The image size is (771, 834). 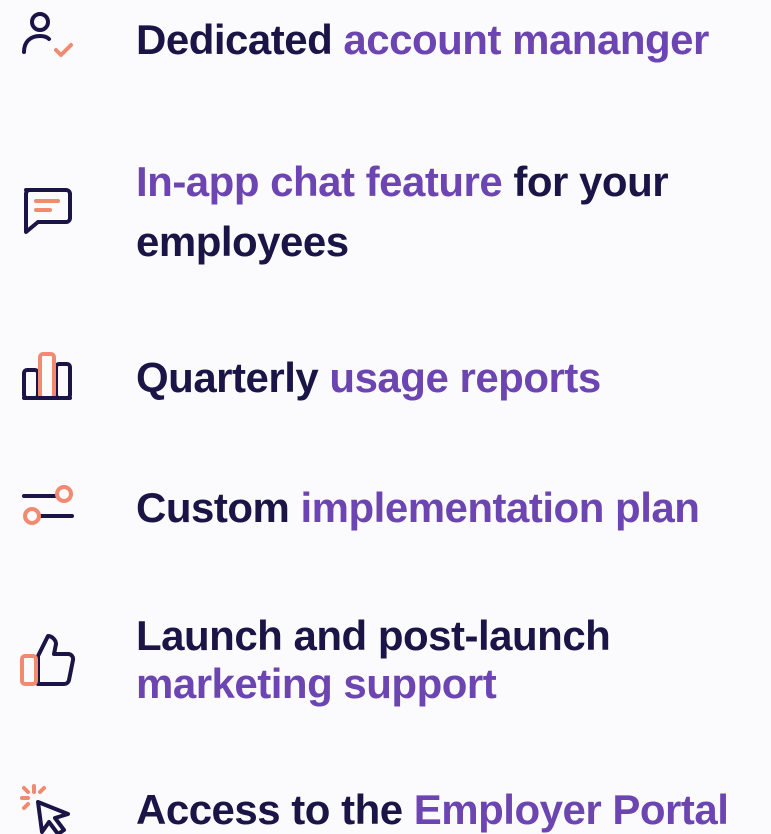 I want to click on cursor-click-icon, so click(x=46, y=807).